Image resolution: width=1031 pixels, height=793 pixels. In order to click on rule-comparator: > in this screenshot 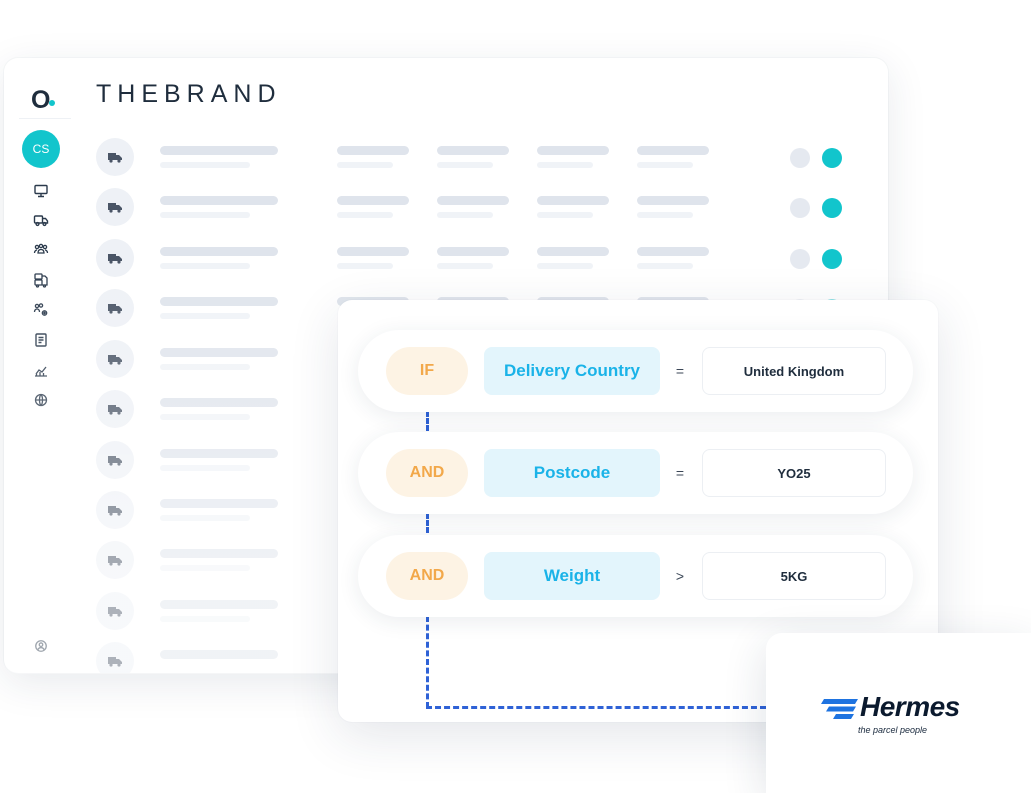, I will do `click(680, 576)`.